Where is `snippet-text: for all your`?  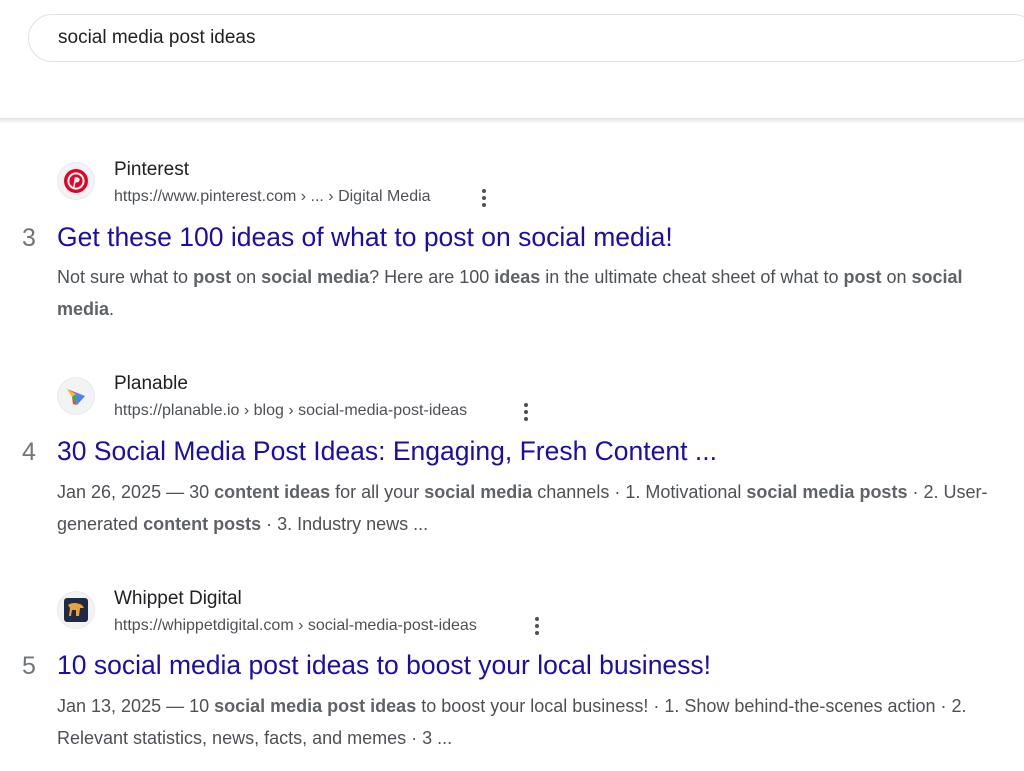 snippet-text: for all your is located at coordinates (377, 492).